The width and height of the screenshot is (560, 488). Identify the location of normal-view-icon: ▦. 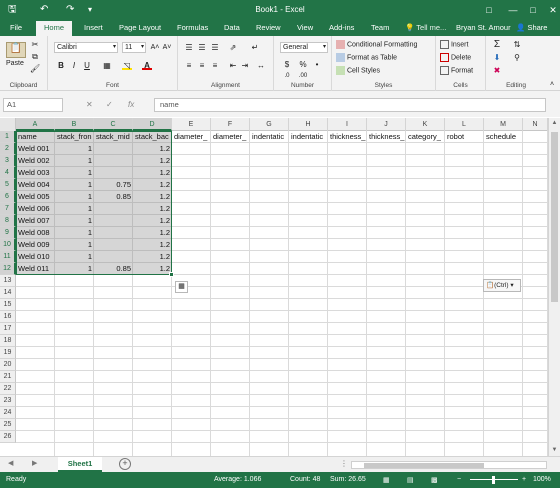
(386, 480).